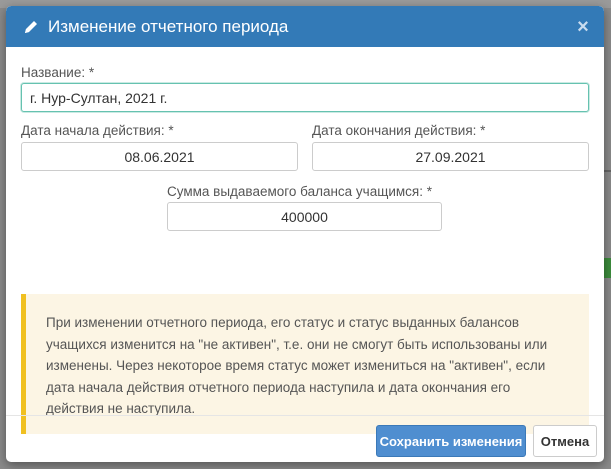 This screenshot has width=611, height=469. I want to click on pencil-icon, so click(31, 27).